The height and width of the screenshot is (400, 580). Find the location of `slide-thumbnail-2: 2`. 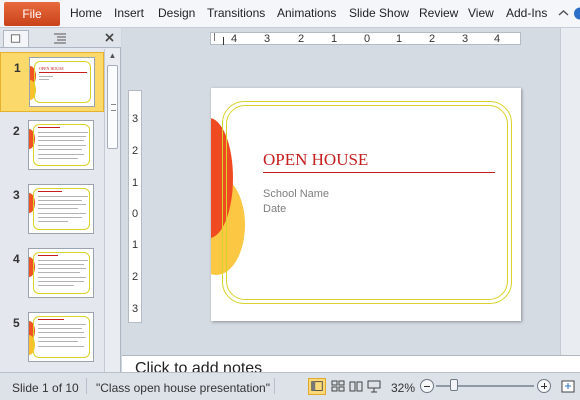

slide-thumbnail-2: 2 is located at coordinates (52, 146).